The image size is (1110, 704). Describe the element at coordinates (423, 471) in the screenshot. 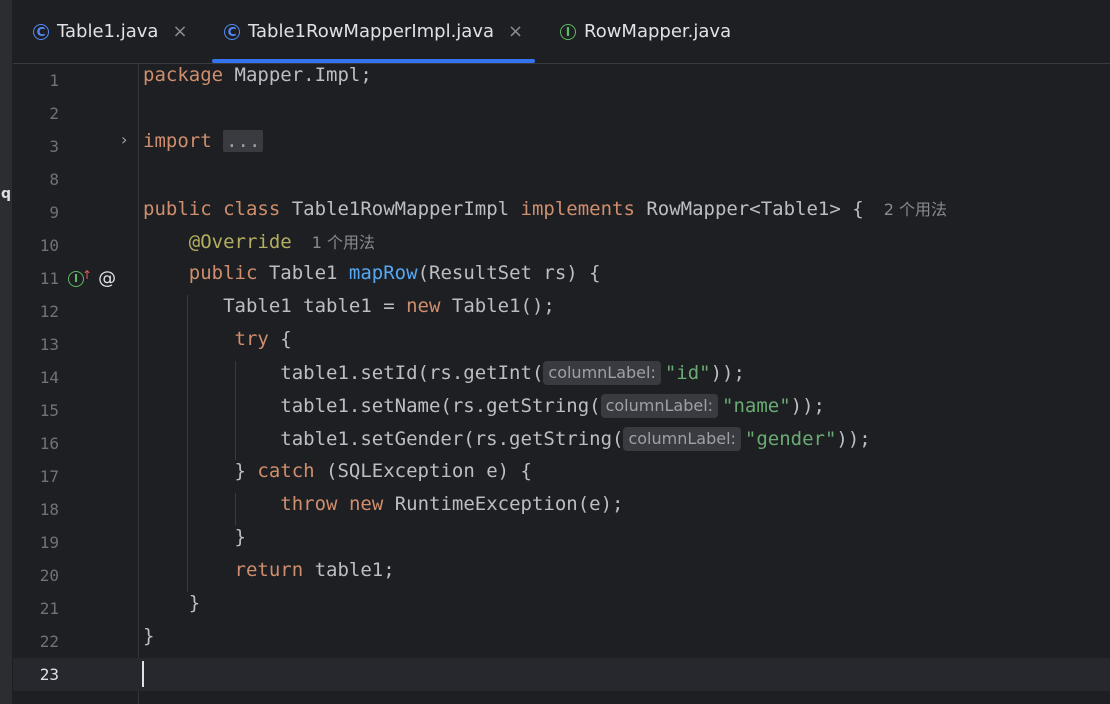

I see `code-text: (SQLException e) {` at that location.